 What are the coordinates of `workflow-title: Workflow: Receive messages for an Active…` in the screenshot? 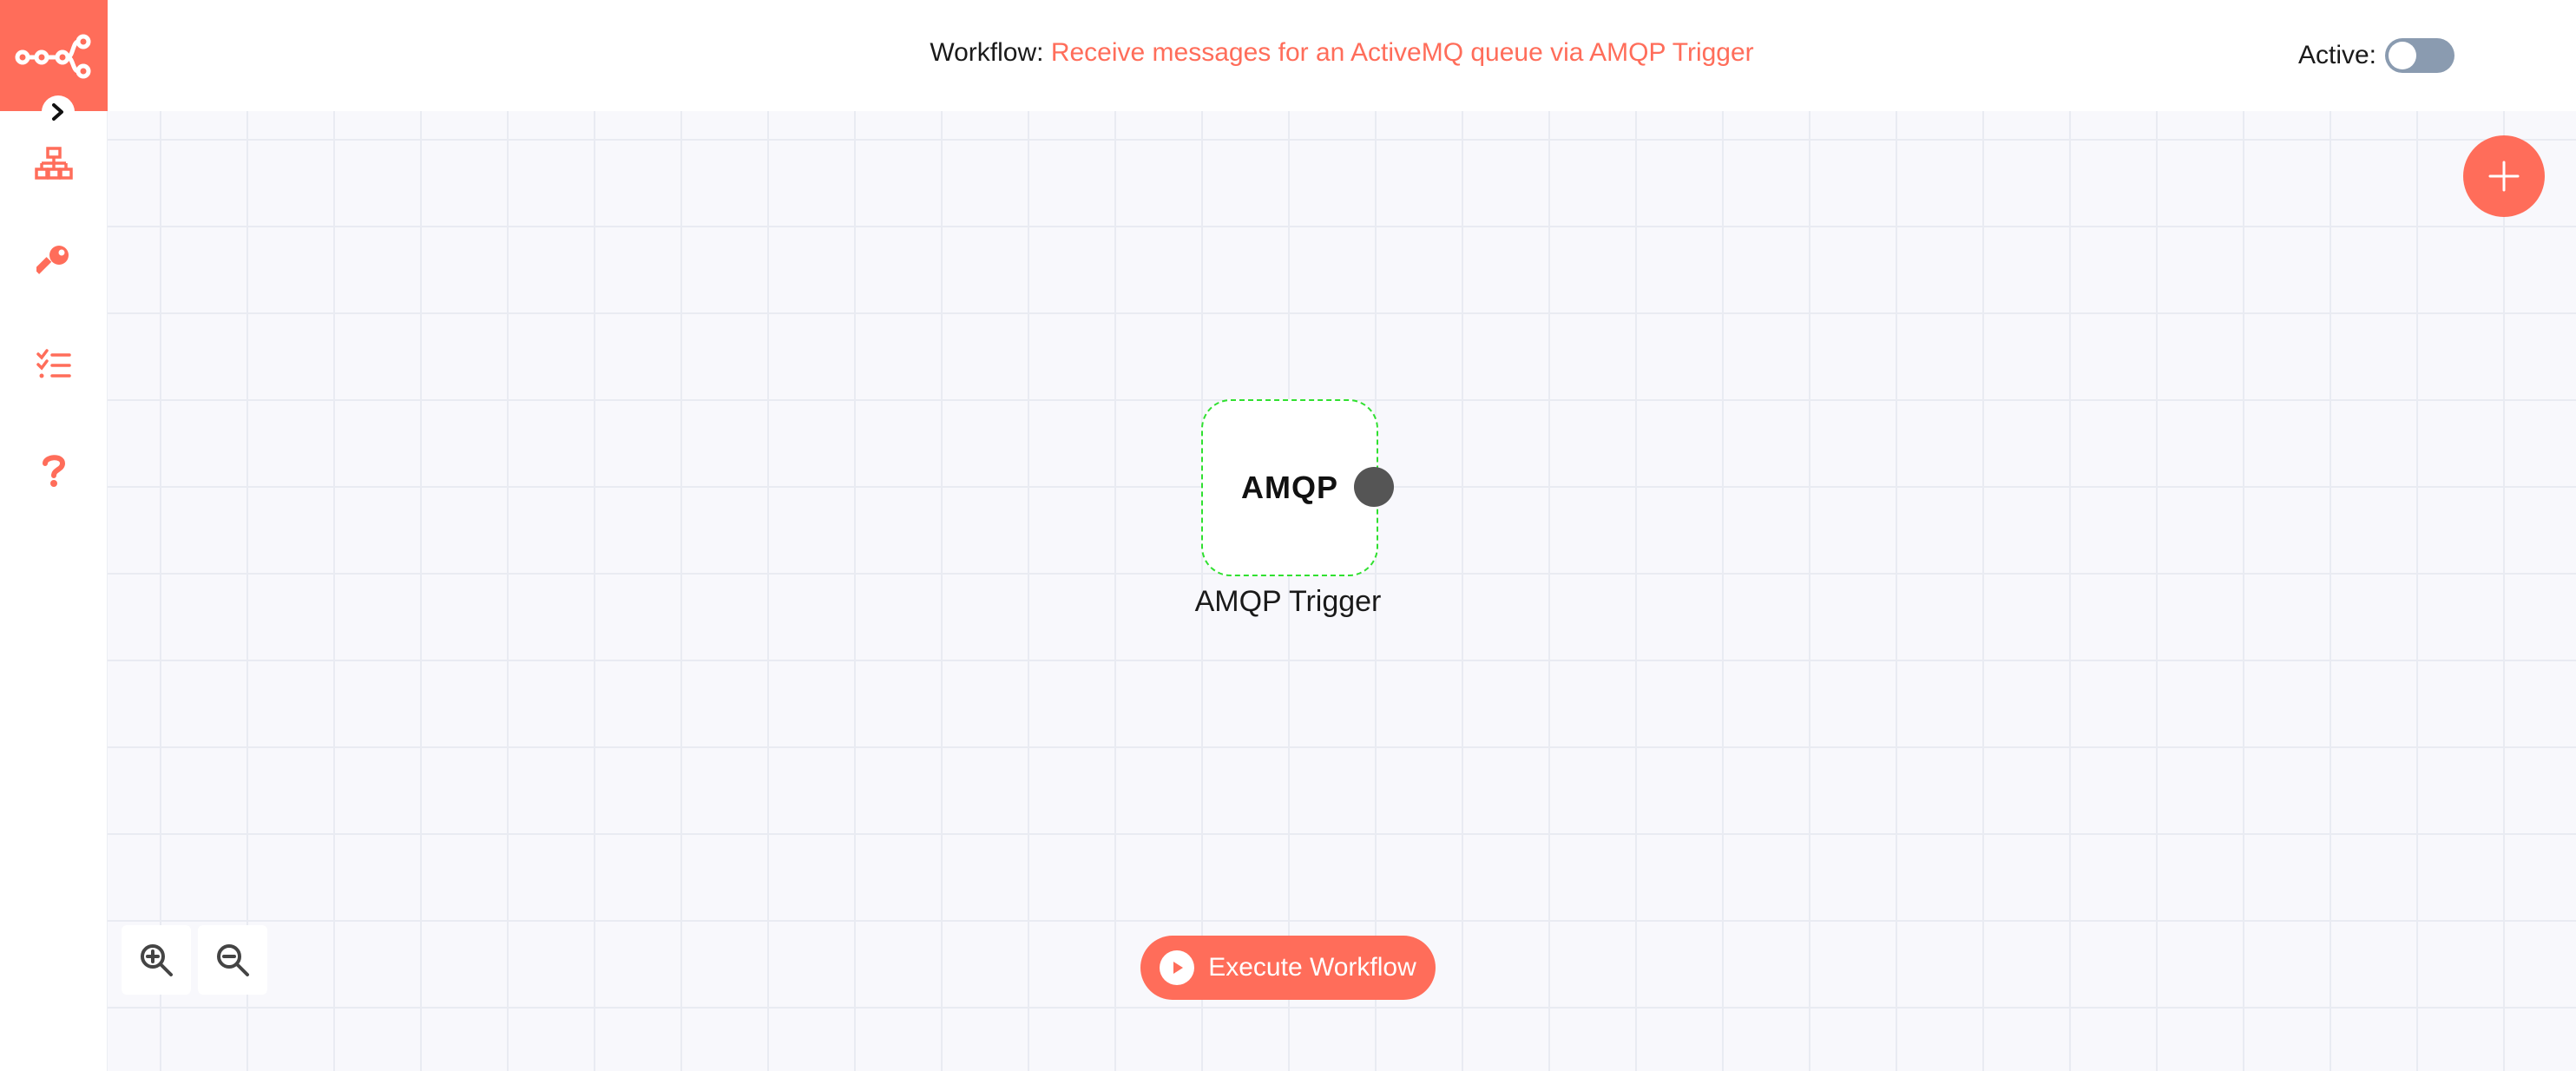 It's located at (1342, 53).